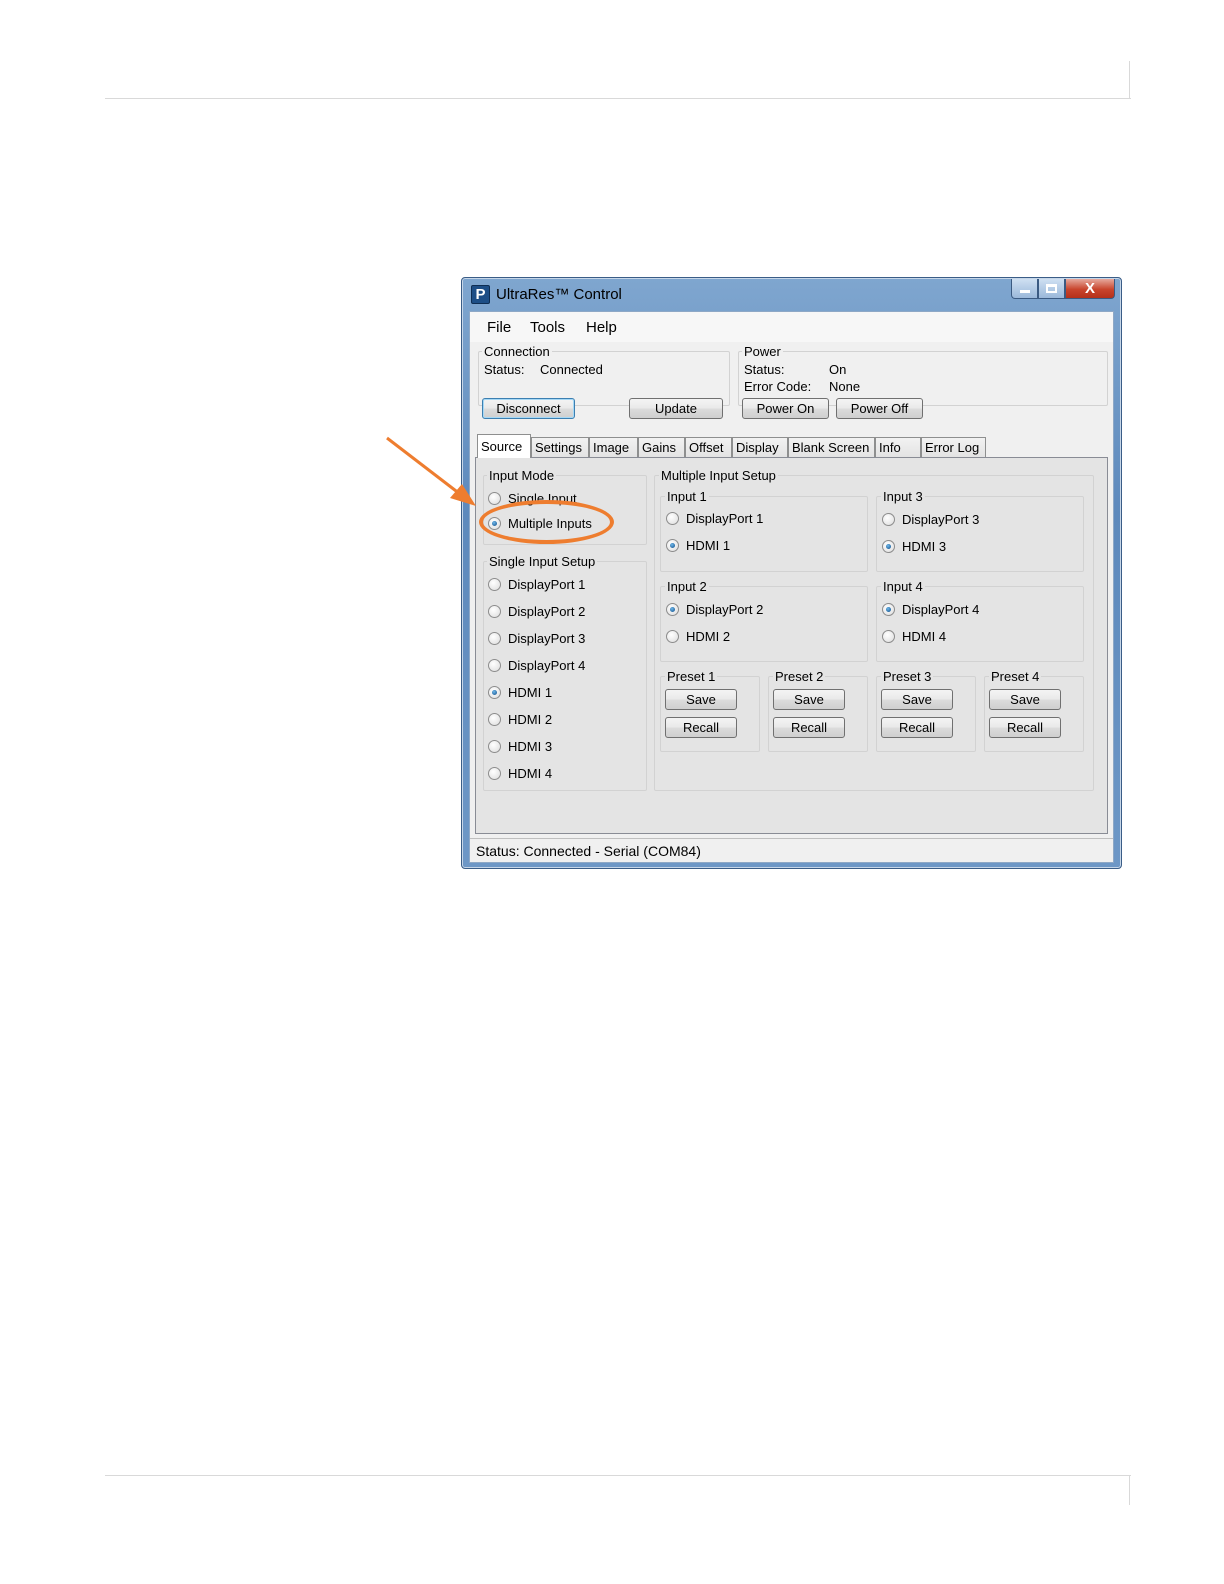 The image size is (1224, 1584). What do you see at coordinates (530, 773) in the screenshot?
I see `radio-label: HDMI 4` at bounding box center [530, 773].